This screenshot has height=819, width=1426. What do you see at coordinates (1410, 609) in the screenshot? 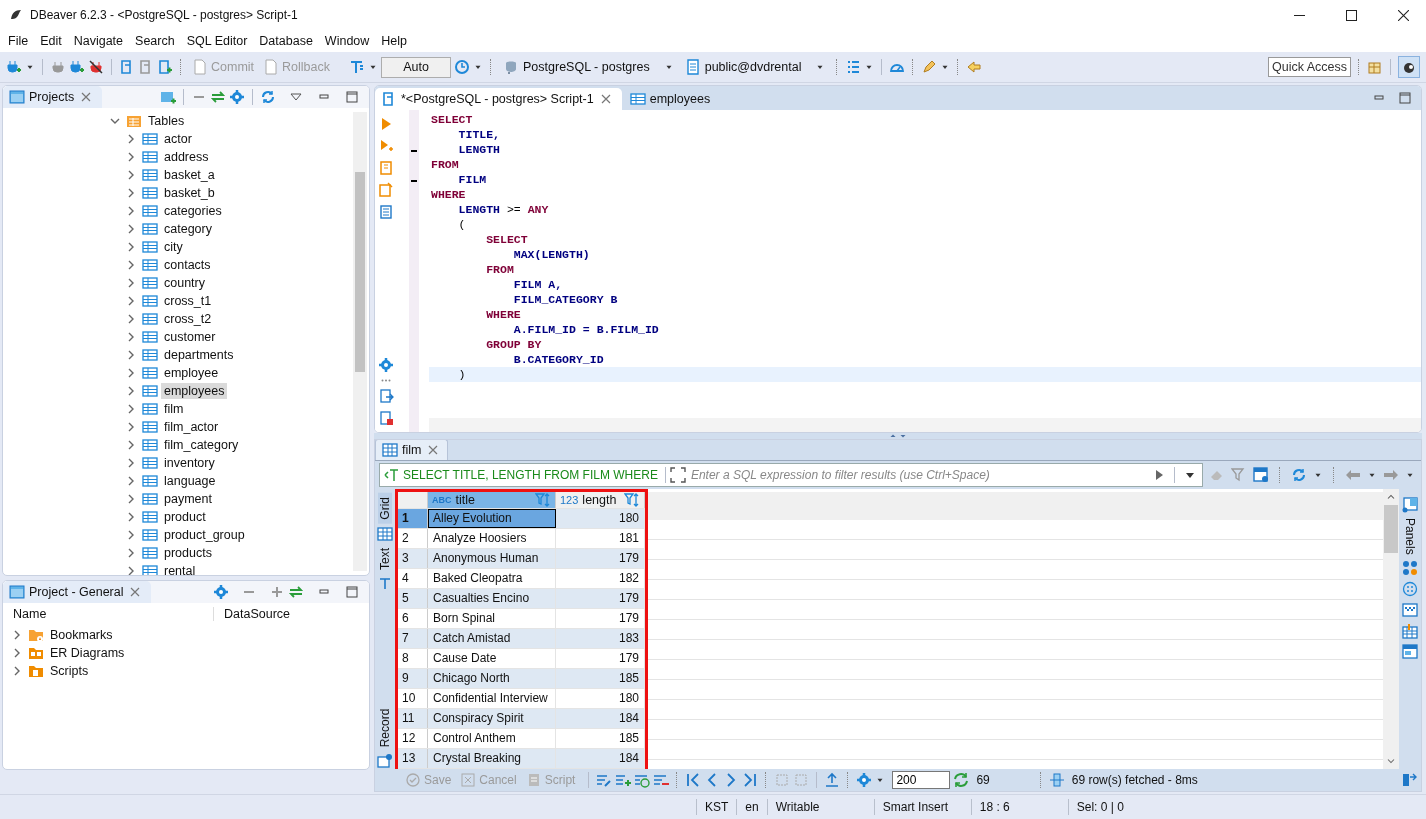
I see `checker-icon` at bounding box center [1410, 609].